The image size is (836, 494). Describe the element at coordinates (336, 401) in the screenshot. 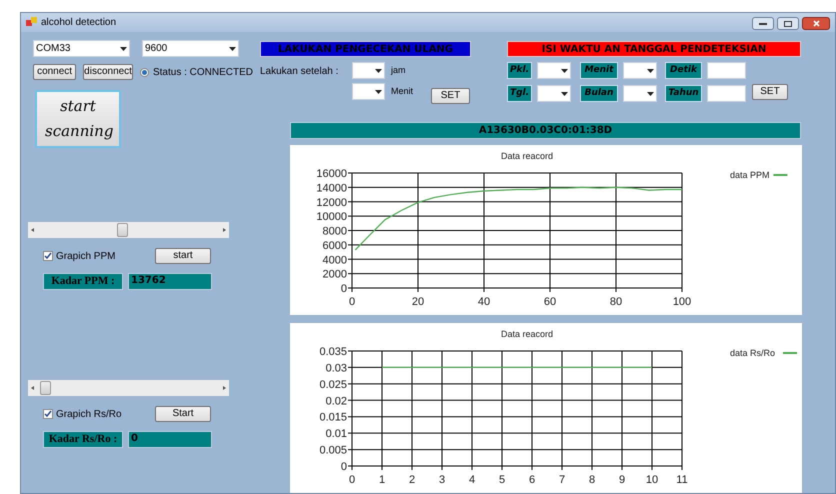

I see `y-tick-label: 0.02` at that location.